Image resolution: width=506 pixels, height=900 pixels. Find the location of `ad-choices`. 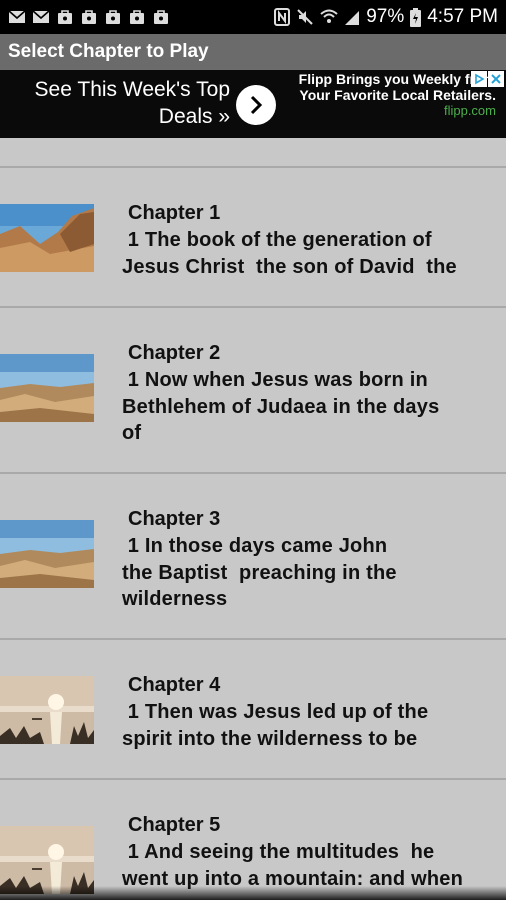

ad-choices is located at coordinates (487, 79).